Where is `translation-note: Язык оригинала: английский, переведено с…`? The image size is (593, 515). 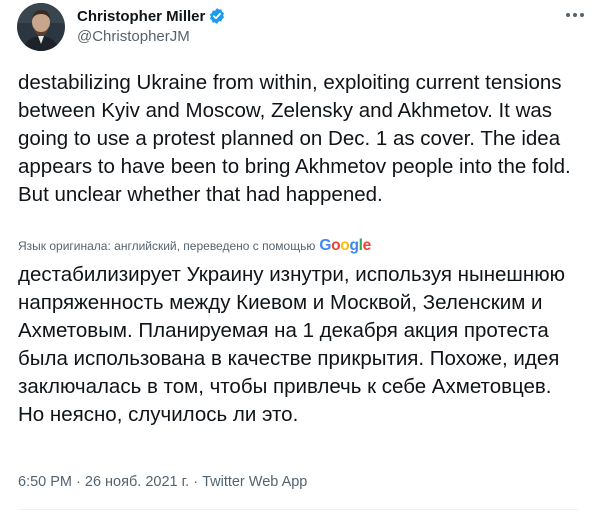
translation-note: Язык оригинала: английский, переведено с… is located at coordinates (194, 246).